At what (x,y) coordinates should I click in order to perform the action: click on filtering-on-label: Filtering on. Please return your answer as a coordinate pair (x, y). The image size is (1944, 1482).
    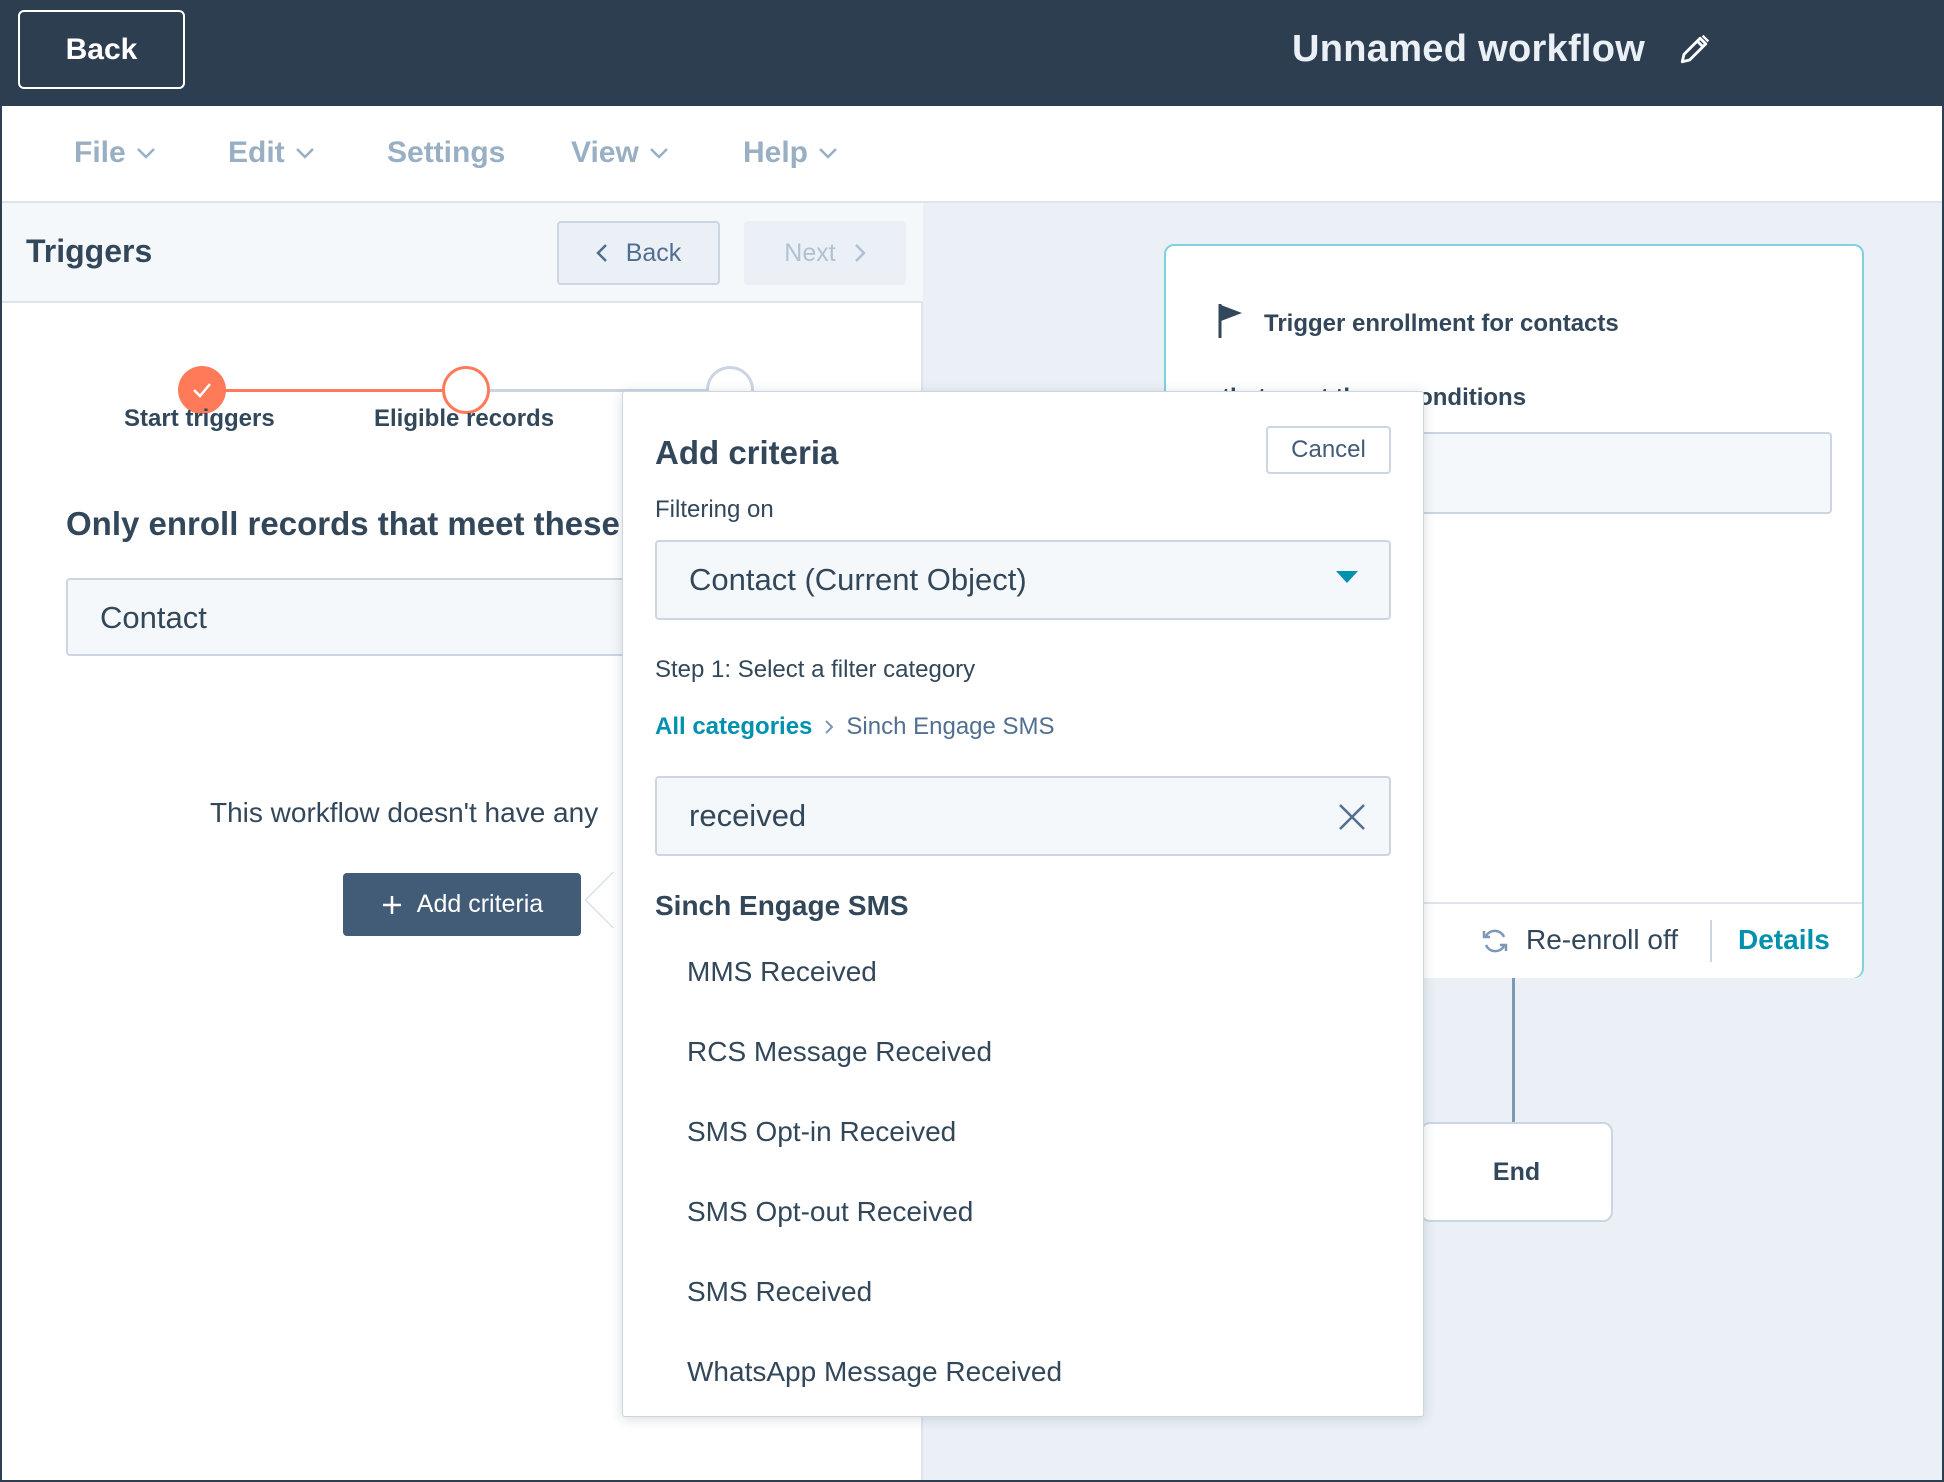
    Looking at the image, I should click on (714, 509).